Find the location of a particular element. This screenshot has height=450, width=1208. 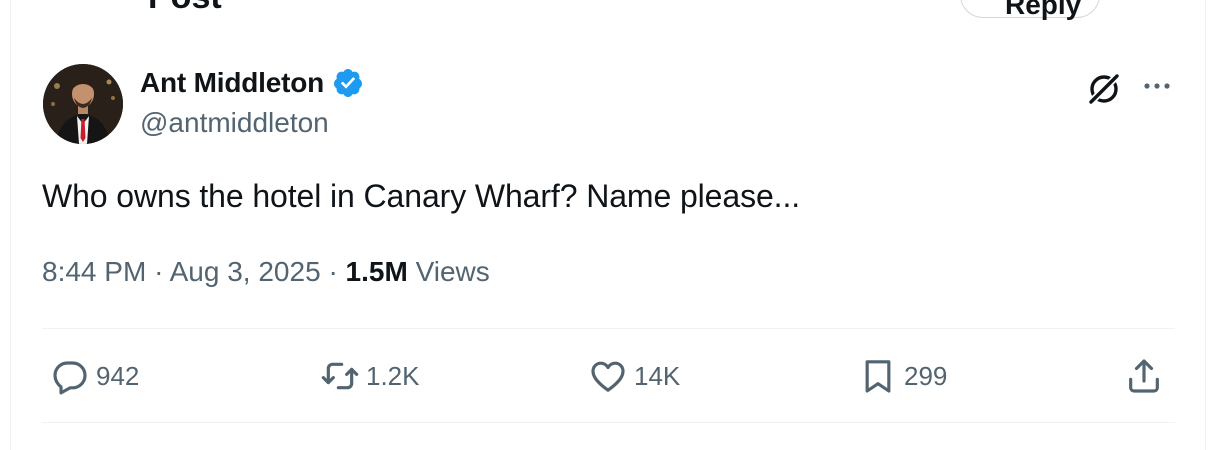

share-icon is located at coordinates (1144, 376).